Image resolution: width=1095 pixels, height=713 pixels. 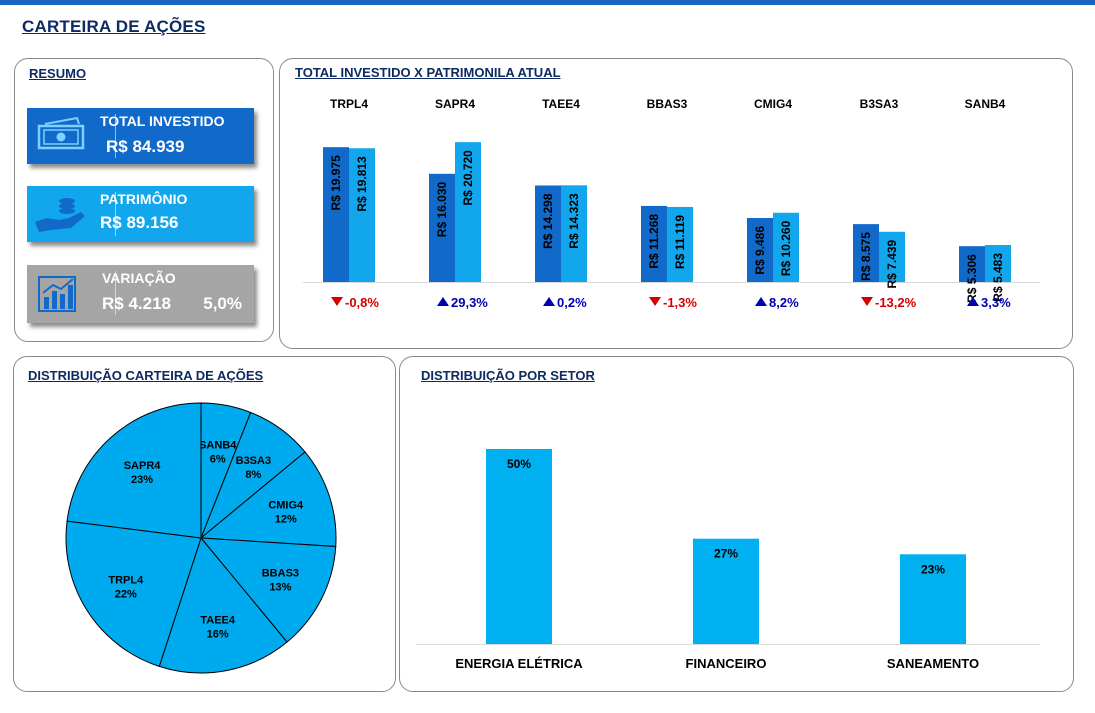 What do you see at coordinates (892, 263) in the screenshot?
I see `bar-value-label: R$ 7.439` at bounding box center [892, 263].